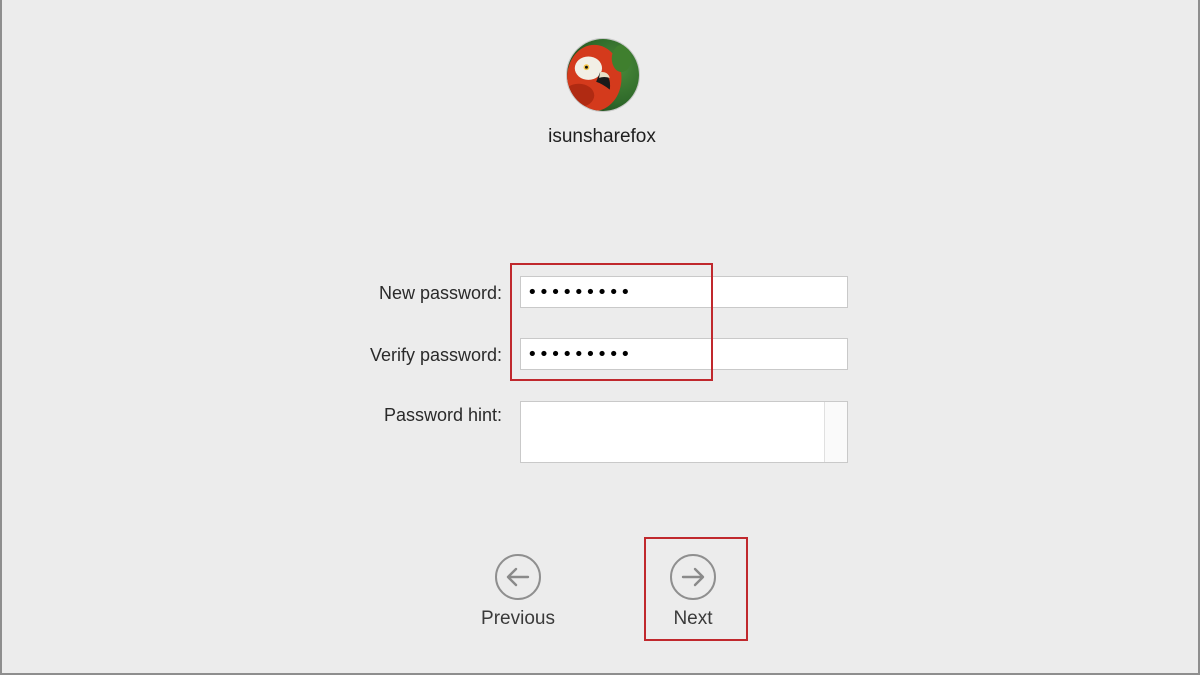 This screenshot has height=675, width=1200. I want to click on next-button: Next, so click(693, 599).